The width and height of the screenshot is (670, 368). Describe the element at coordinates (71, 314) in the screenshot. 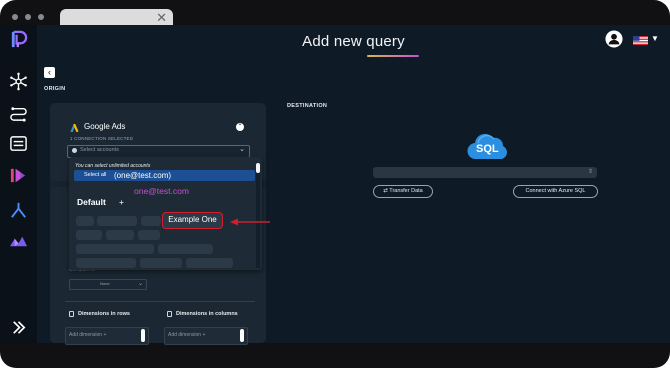

I see `rows-icon` at that location.